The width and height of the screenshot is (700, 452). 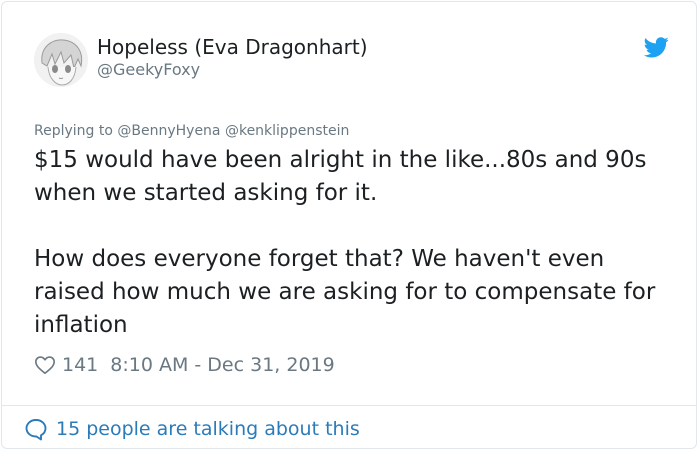 I want to click on divider, so click(x=349, y=405).